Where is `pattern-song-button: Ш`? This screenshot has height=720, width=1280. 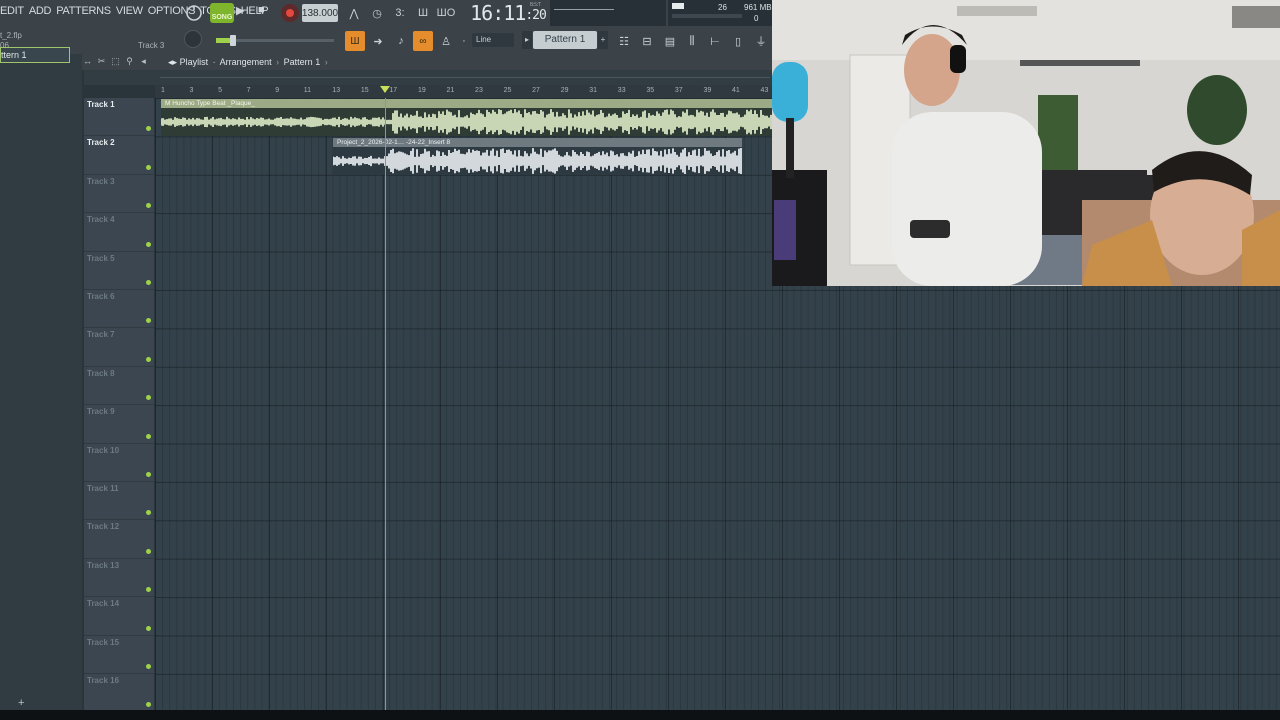 pattern-song-button: Ш is located at coordinates (355, 41).